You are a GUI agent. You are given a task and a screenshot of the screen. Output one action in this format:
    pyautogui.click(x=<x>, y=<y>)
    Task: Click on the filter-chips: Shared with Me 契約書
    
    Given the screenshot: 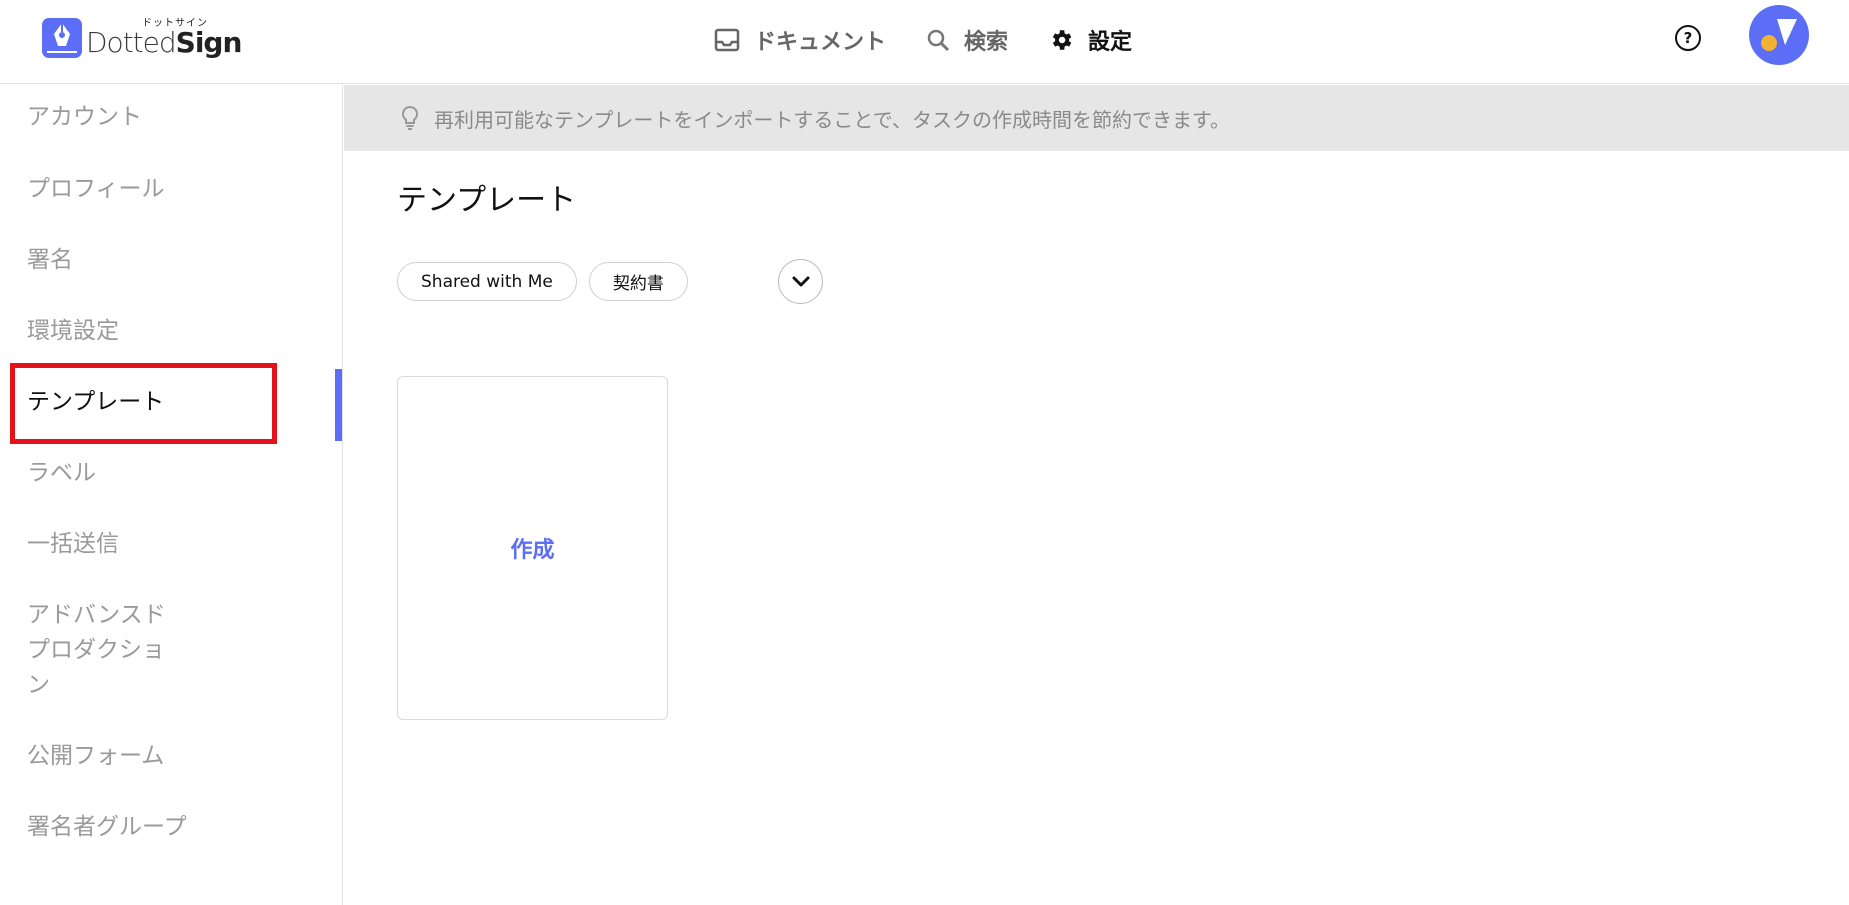 What is the action you would take?
    pyautogui.click(x=548, y=281)
    